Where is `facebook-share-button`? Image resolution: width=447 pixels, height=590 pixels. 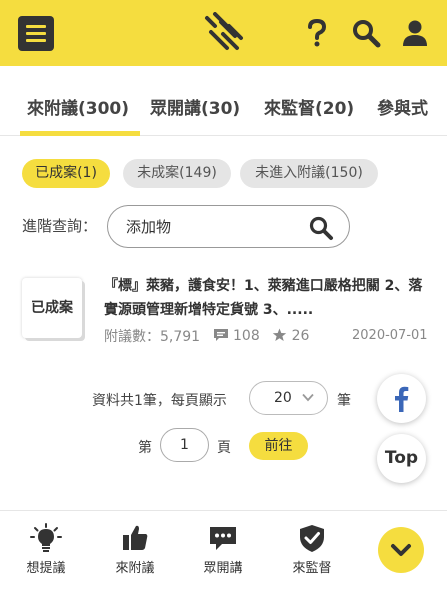
facebook-share-button is located at coordinates (401, 398).